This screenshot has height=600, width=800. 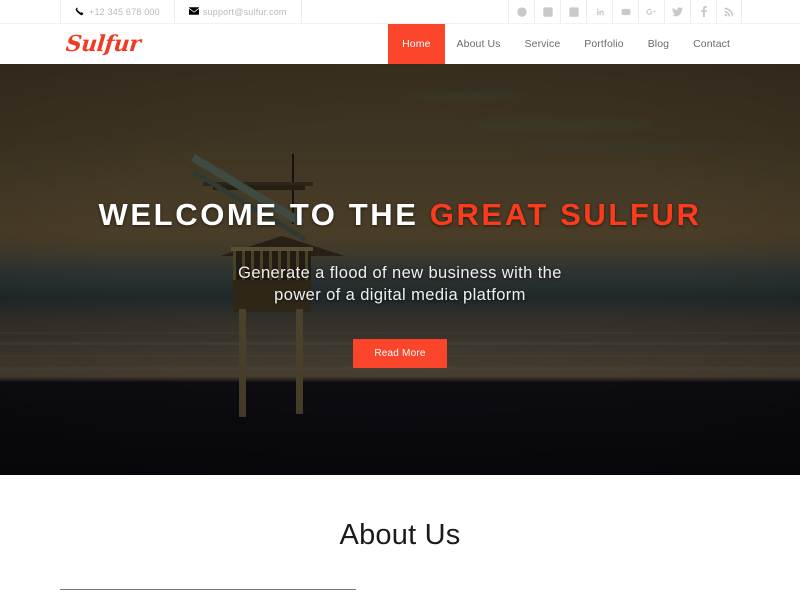 I want to click on facebook-icon, so click(x=703, y=11).